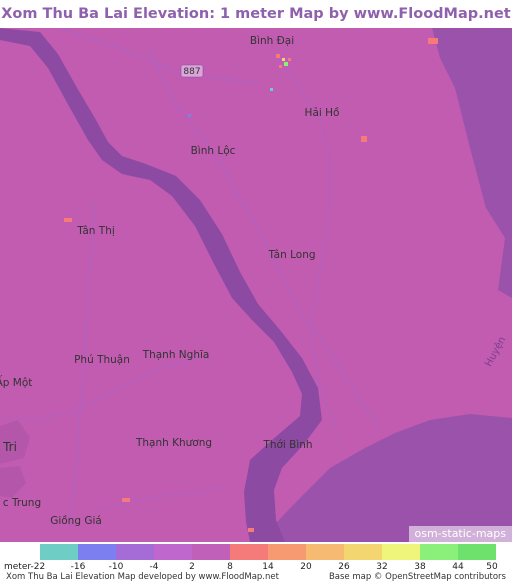 This screenshot has height=584, width=512. Describe the element at coordinates (419, 567) in the screenshot. I see `legend-tick: 38` at that location.